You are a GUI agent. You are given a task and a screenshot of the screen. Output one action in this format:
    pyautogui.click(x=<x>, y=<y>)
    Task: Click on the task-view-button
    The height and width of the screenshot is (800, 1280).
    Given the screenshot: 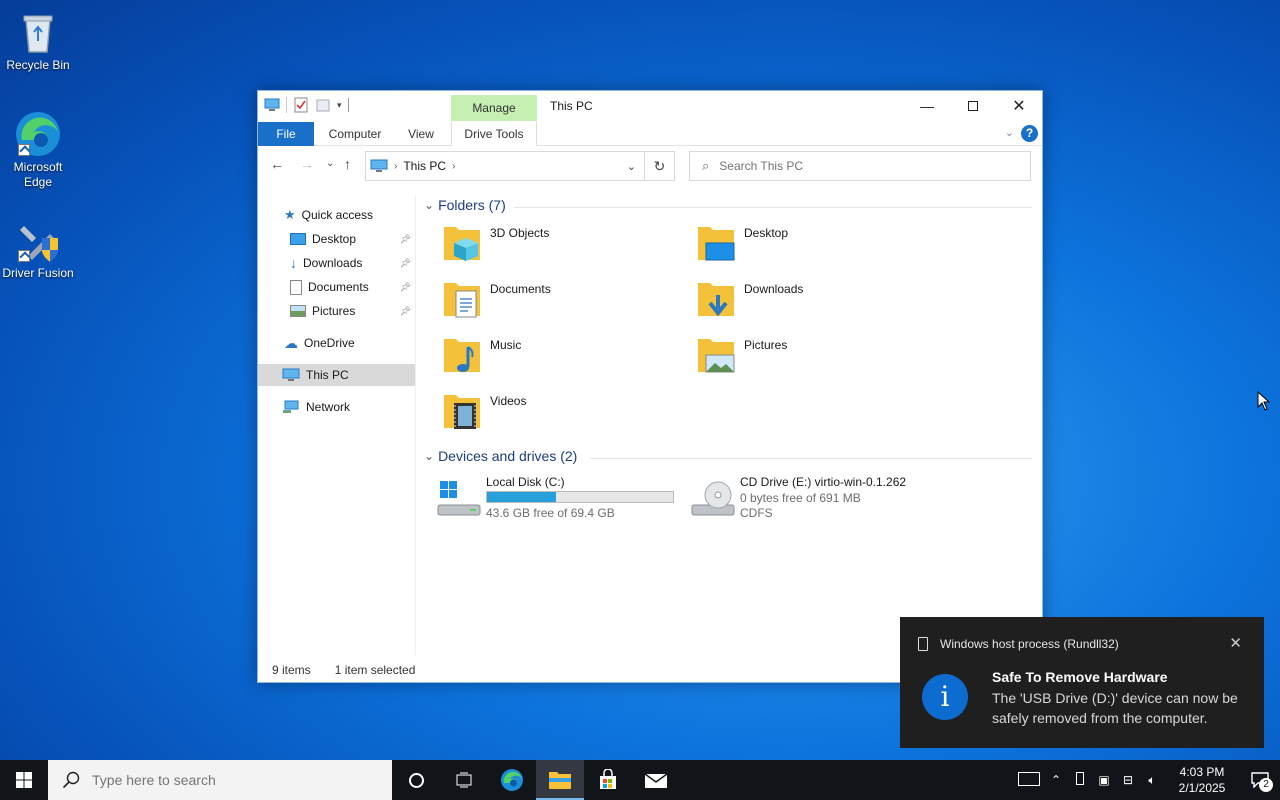 What is the action you would take?
    pyautogui.click(x=464, y=780)
    